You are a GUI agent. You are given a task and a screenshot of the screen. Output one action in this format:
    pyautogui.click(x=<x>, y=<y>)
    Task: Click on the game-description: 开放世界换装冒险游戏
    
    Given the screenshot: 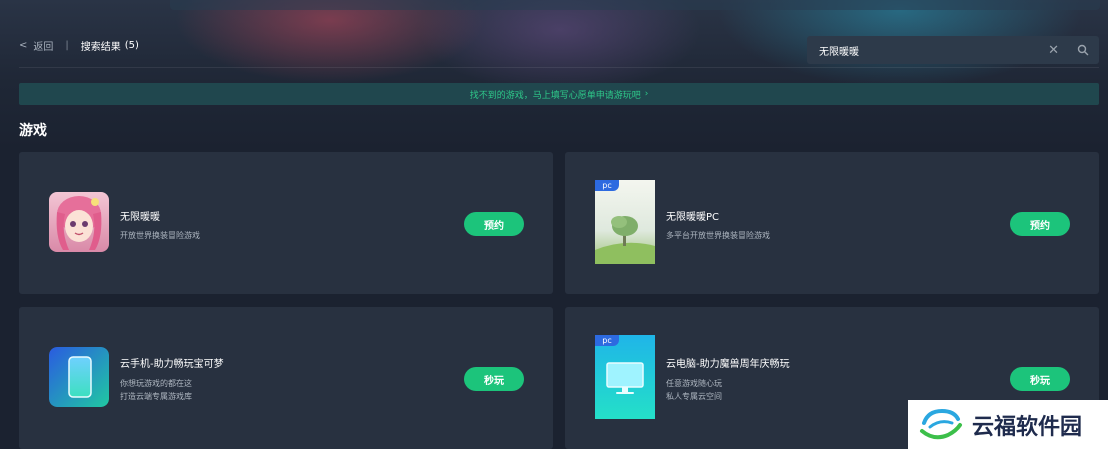 What is the action you would take?
    pyautogui.click(x=160, y=235)
    